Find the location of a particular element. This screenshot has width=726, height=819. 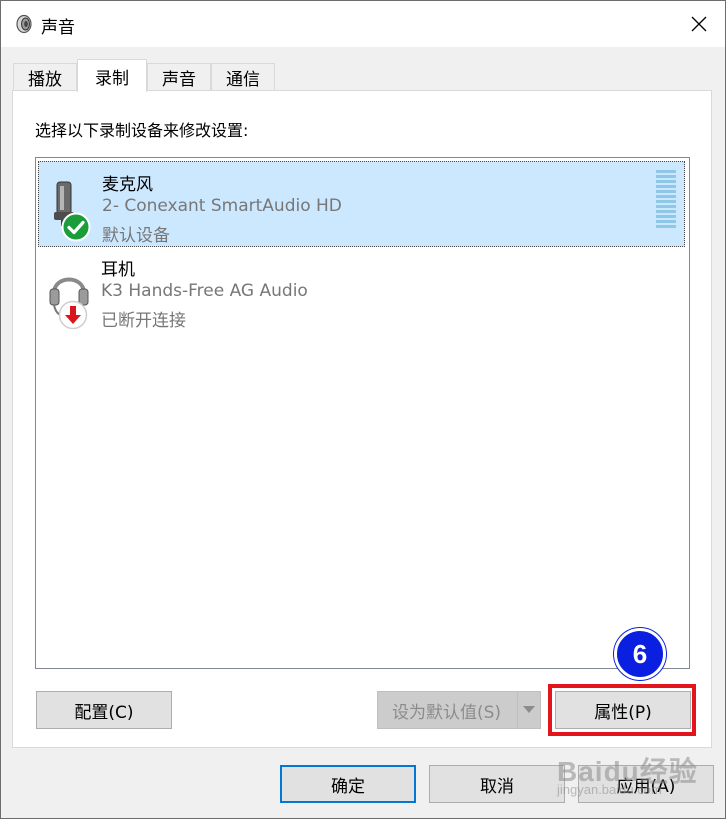

chevron-down-icon is located at coordinates (529, 710).